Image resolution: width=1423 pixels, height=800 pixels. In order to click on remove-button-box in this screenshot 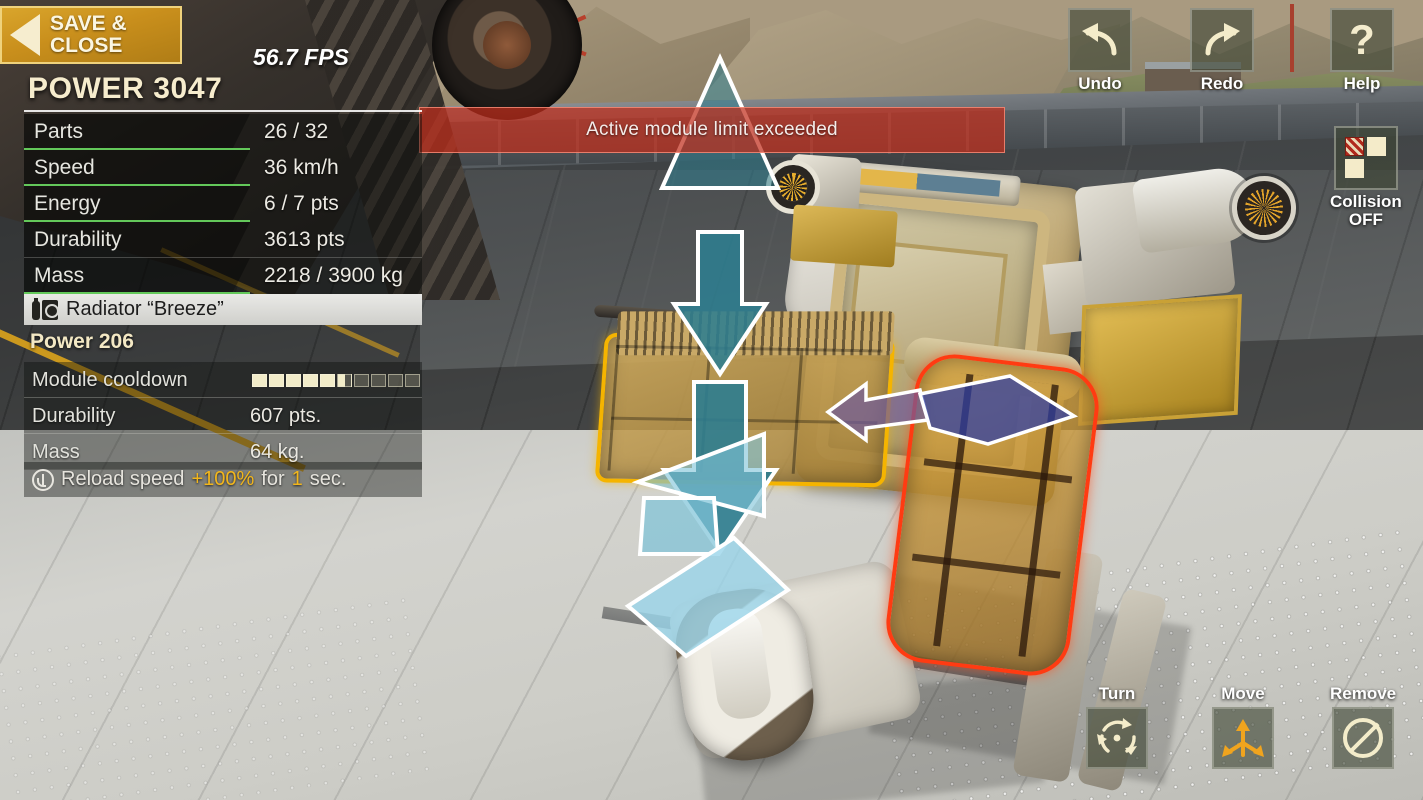, I will do `click(1363, 738)`.